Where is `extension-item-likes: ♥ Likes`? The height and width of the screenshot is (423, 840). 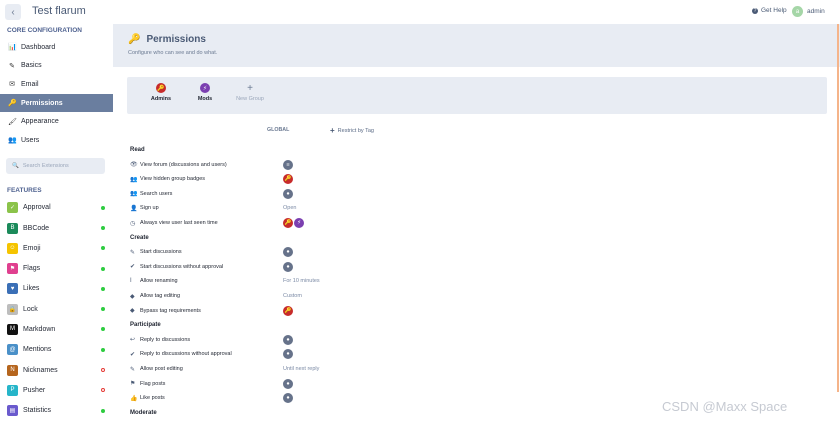 extension-item-likes: ♥ Likes is located at coordinates (56, 289).